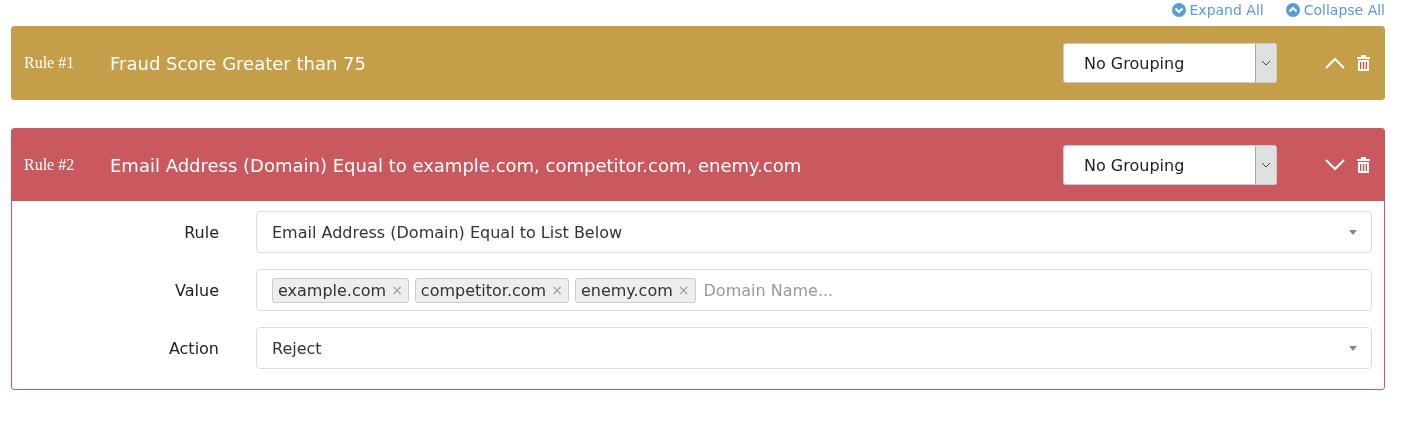  What do you see at coordinates (814, 348) in the screenshot?
I see `select-field: Reject` at bounding box center [814, 348].